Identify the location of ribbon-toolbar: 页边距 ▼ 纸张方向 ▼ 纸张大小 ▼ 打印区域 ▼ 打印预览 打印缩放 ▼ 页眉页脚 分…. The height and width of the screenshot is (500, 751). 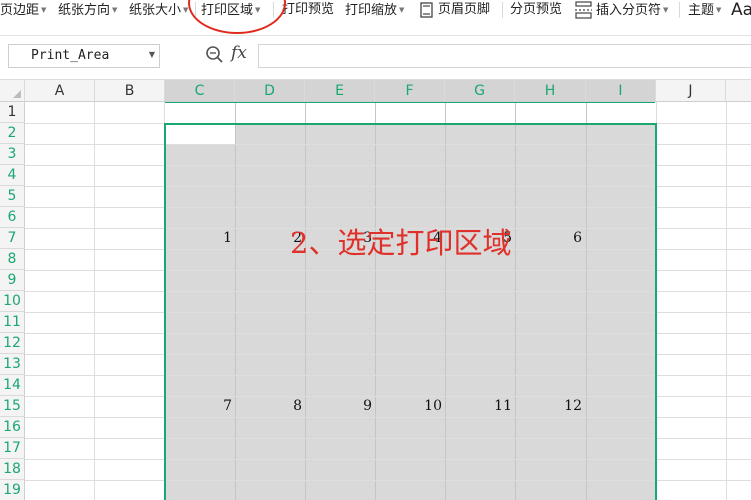
(375, 18).